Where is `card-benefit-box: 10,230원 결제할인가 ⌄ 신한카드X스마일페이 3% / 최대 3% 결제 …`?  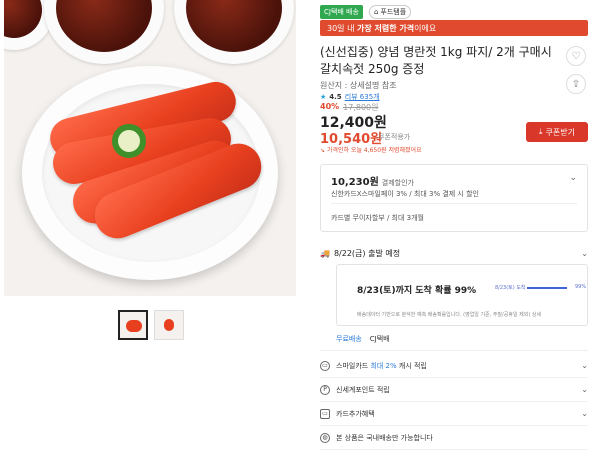
card-benefit-box: 10,230원 결제할인가 ⌄ 신한카드X스마일페이 3% / 최대 3% 결제 … is located at coordinates (454, 198).